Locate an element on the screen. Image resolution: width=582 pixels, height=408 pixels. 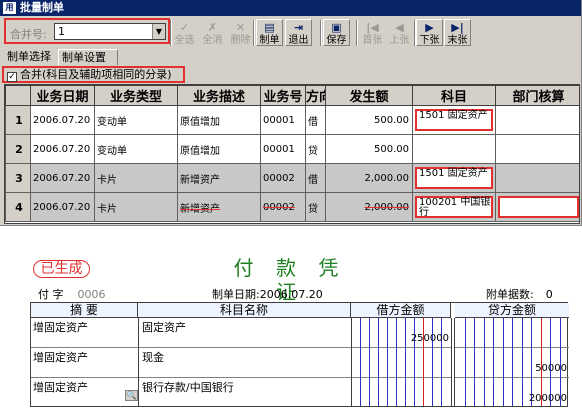
first-button: |◀ 首张 is located at coordinates (372, 32).